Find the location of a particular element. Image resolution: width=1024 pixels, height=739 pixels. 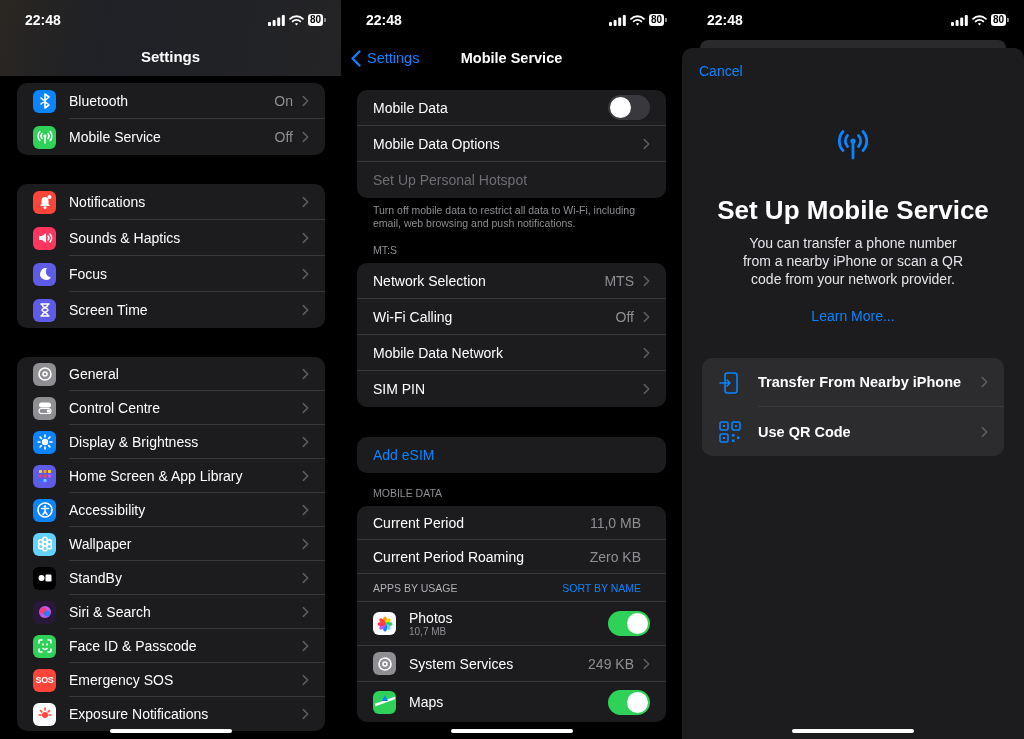

row-label: Screen Time is located at coordinates (109, 310).